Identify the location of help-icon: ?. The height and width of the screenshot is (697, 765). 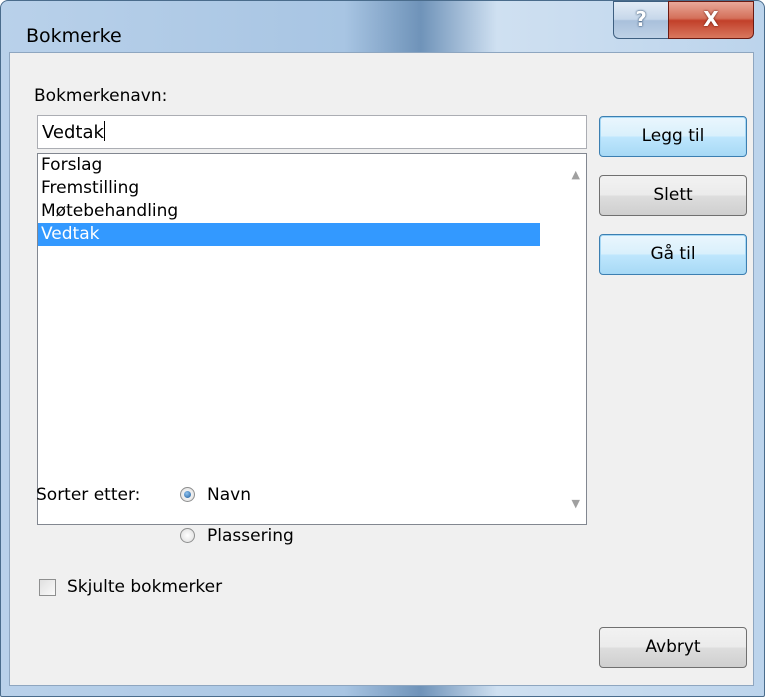
(641, 19).